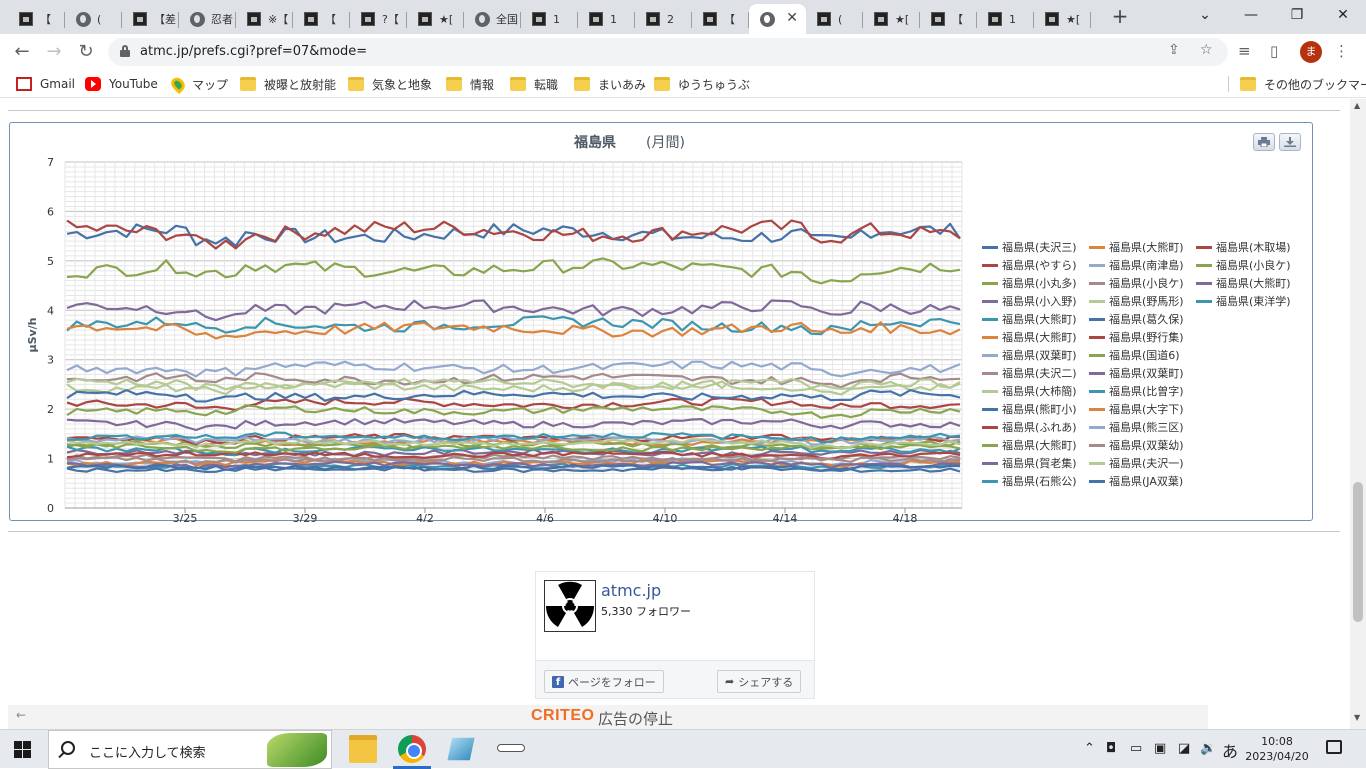  What do you see at coordinates (198, 84) in the screenshot?
I see `bookmark-item: マップ` at bounding box center [198, 84].